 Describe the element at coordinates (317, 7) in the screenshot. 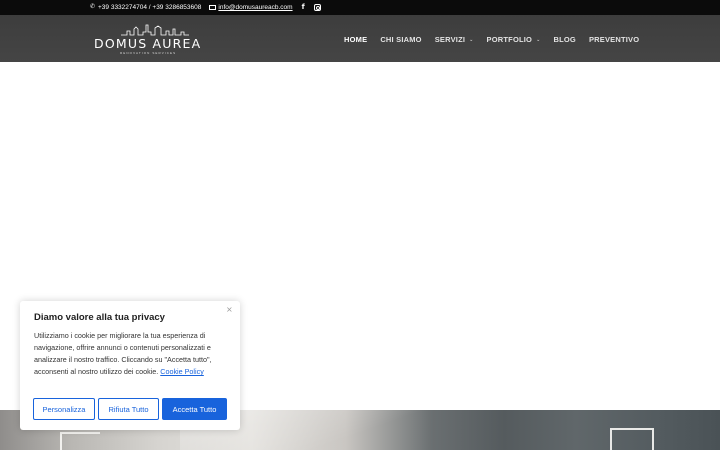

I see `instagram-icon` at that location.